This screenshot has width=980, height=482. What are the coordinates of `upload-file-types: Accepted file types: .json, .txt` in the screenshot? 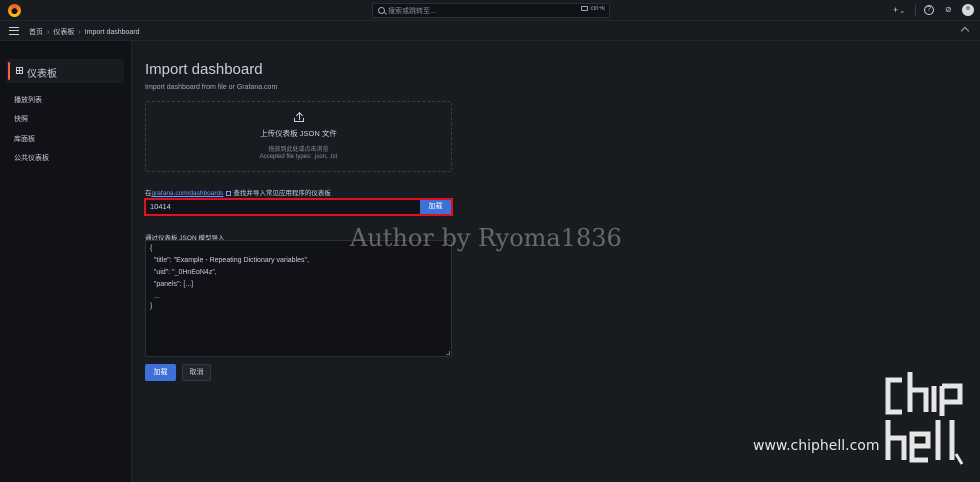 It's located at (298, 157).